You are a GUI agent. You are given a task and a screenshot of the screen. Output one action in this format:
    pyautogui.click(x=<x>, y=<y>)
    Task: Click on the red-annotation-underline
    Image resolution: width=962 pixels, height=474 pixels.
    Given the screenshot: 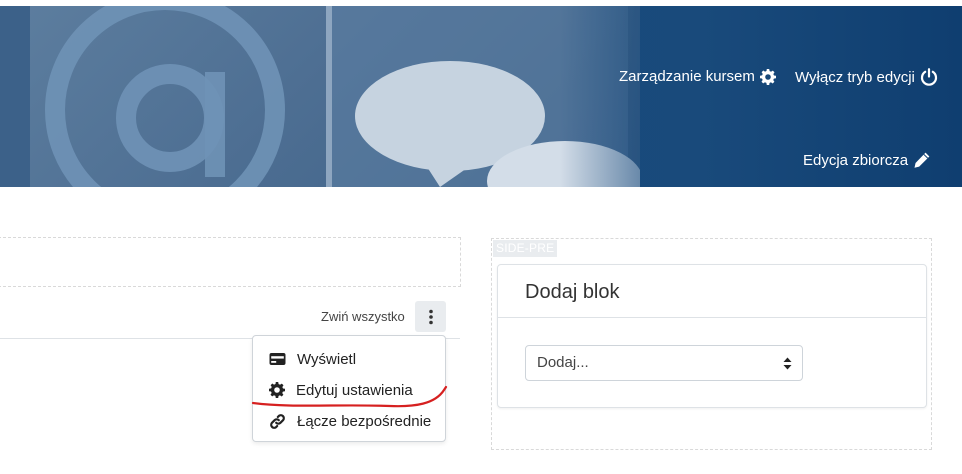 What is the action you would take?
    pyautogui.click(x=349, y=396)
    